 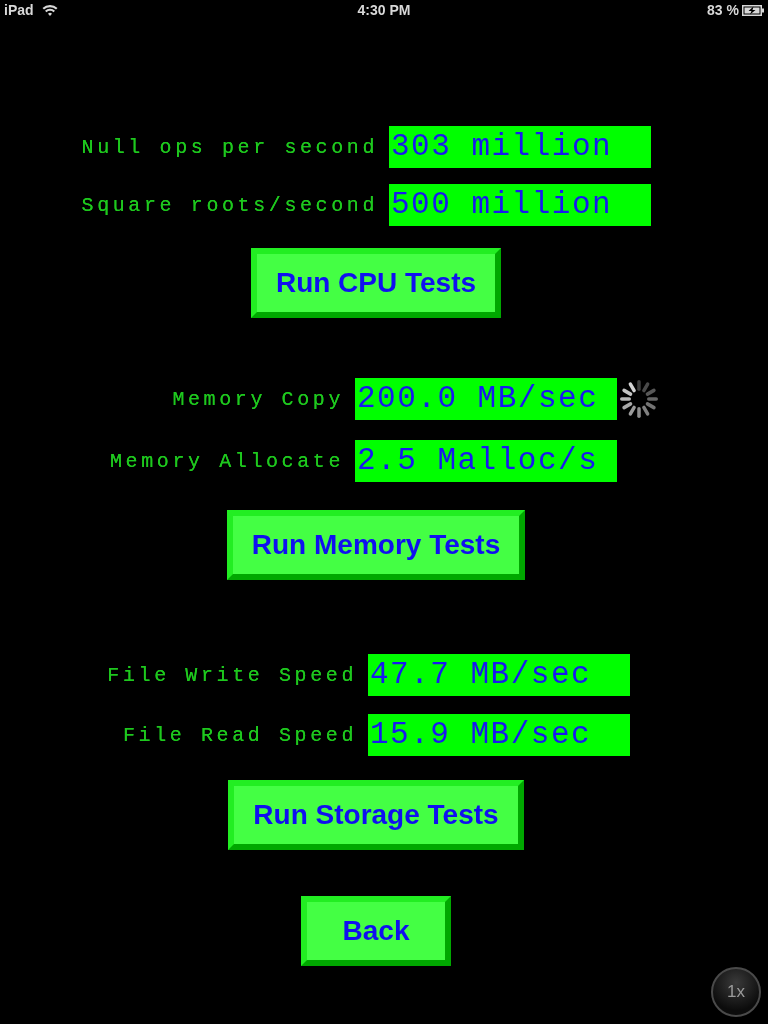 I want to click on zoom-scale-button: 1x, so click(x=736, y=992).